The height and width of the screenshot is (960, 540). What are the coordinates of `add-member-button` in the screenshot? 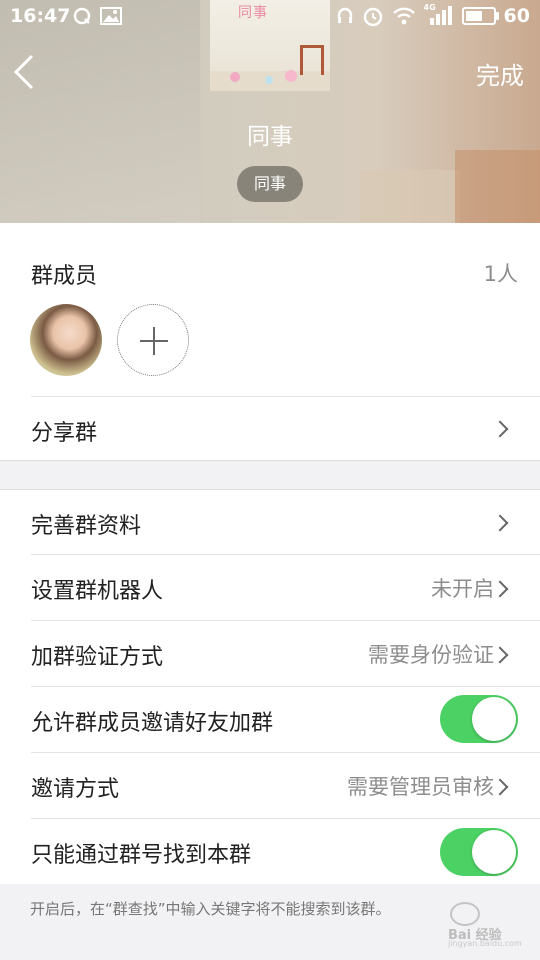 It's located at (153, 340).